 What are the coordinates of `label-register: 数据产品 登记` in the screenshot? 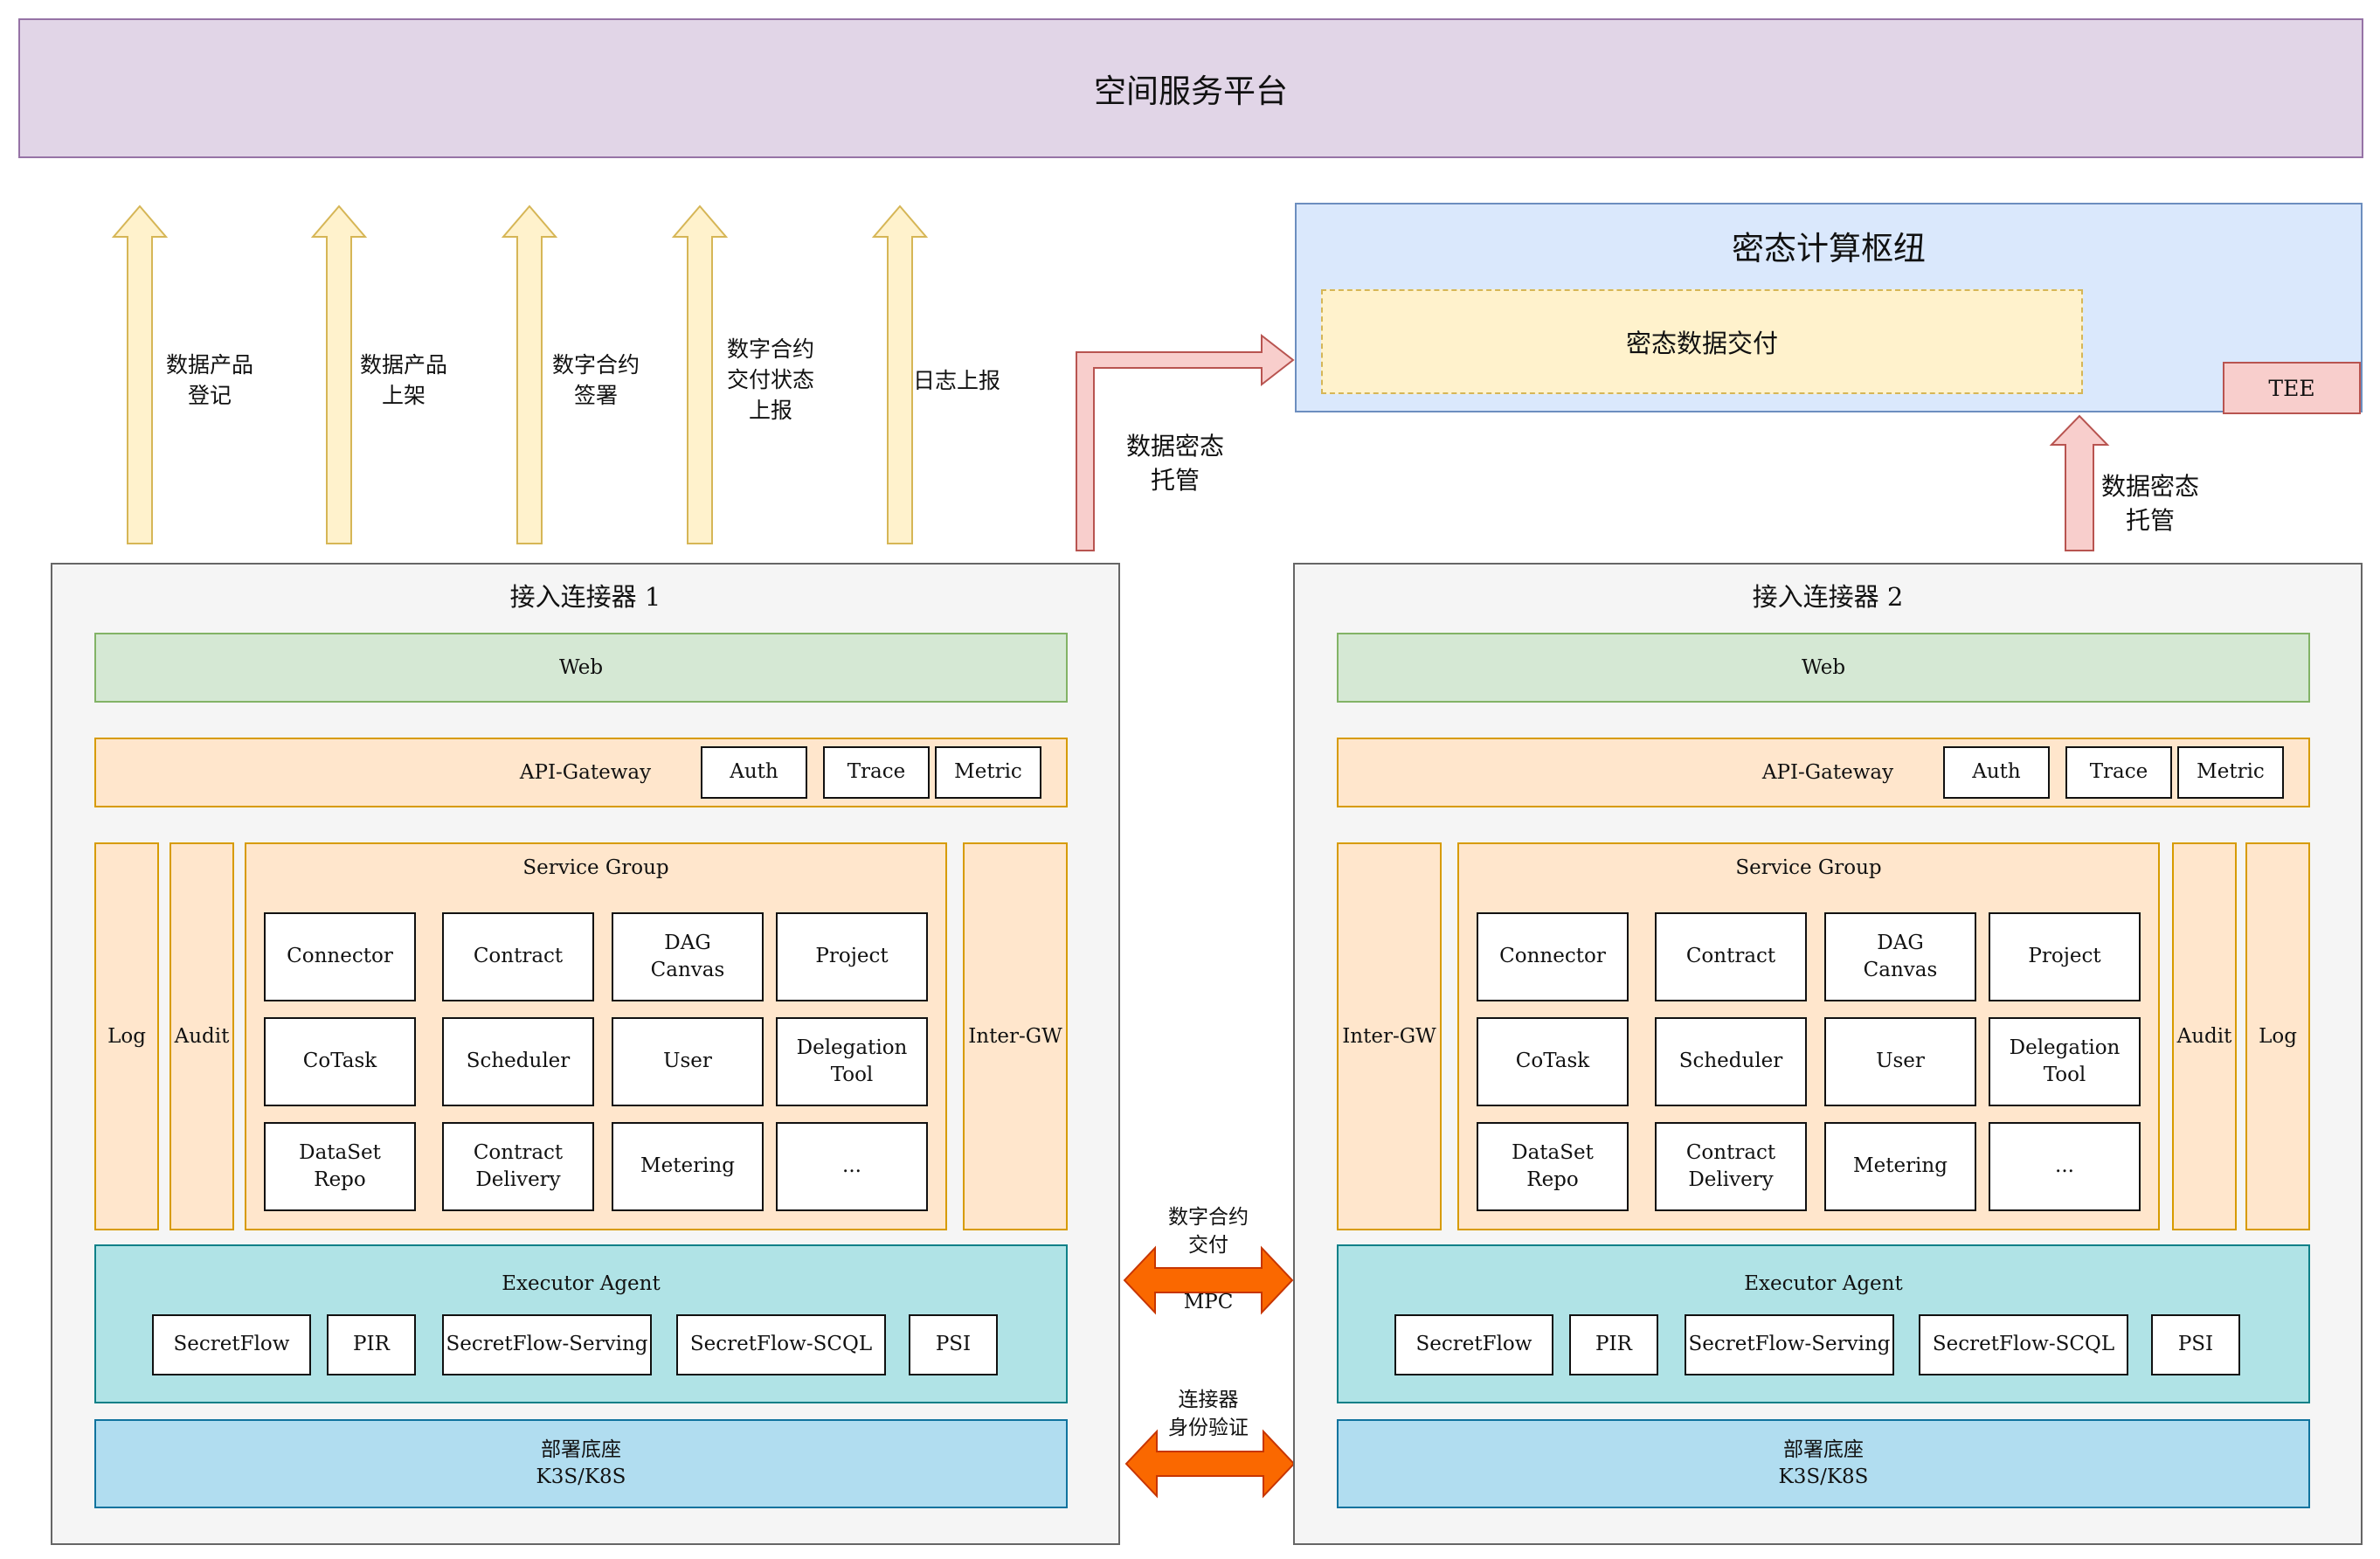 It's located at (209, 380).